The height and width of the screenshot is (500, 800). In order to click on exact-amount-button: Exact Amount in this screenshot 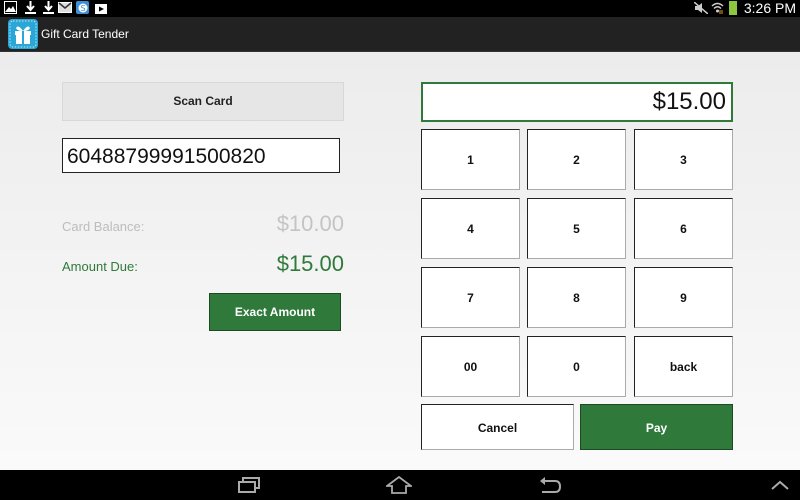, I will do `click(275, 312)`.